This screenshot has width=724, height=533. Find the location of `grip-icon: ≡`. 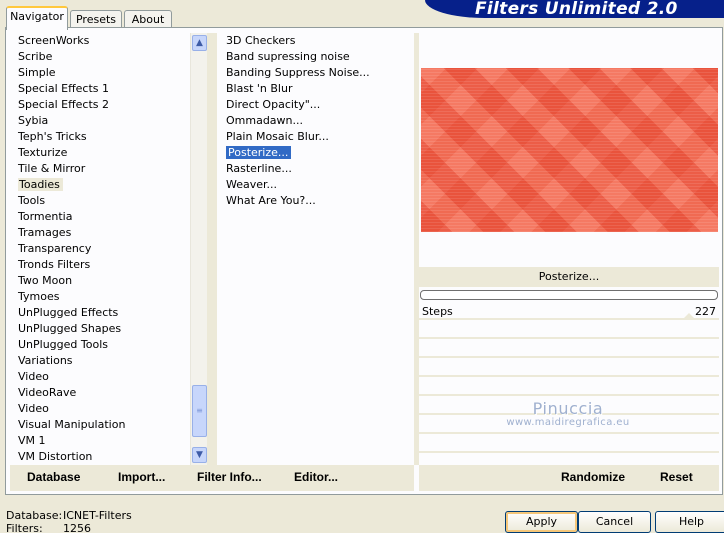

grip-icon: ≡ is located at coordinates (199, 410).